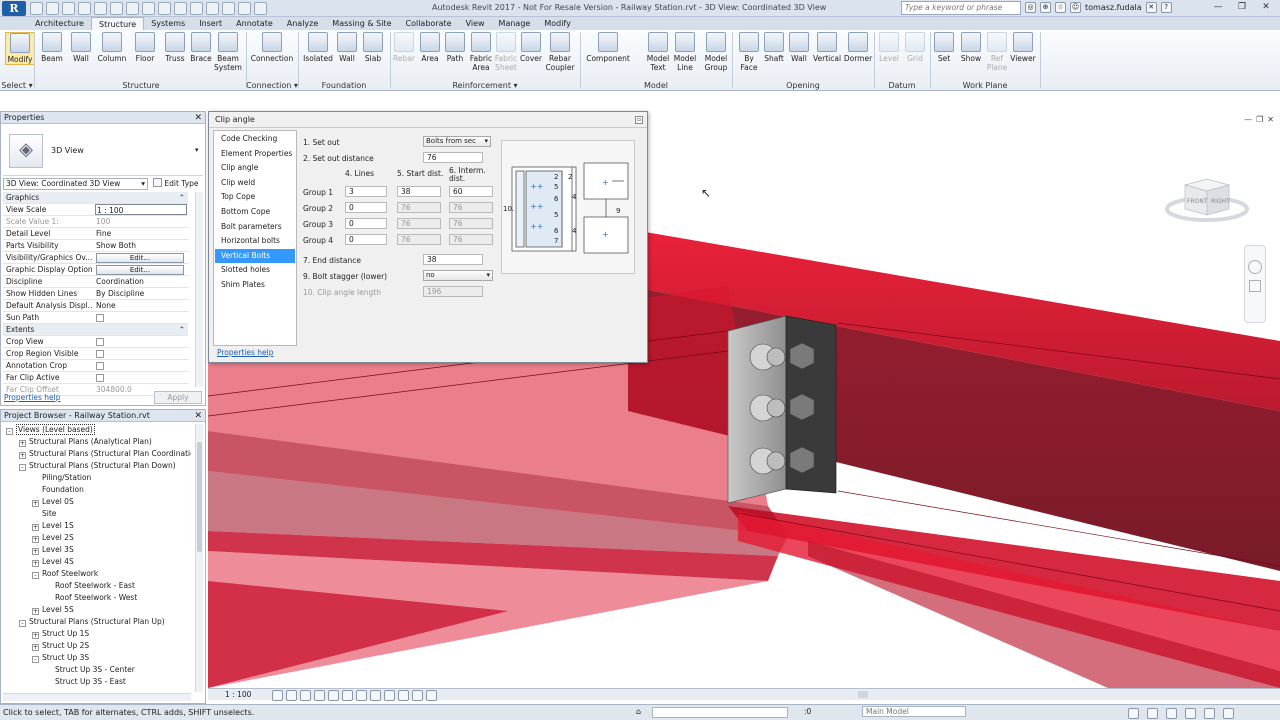 The width and height of the screenshot is (1280, 720). What do you see at coordinates (319, 695) in the screenshot?
I see `shadows-icon` at bounding box center [319, 695].